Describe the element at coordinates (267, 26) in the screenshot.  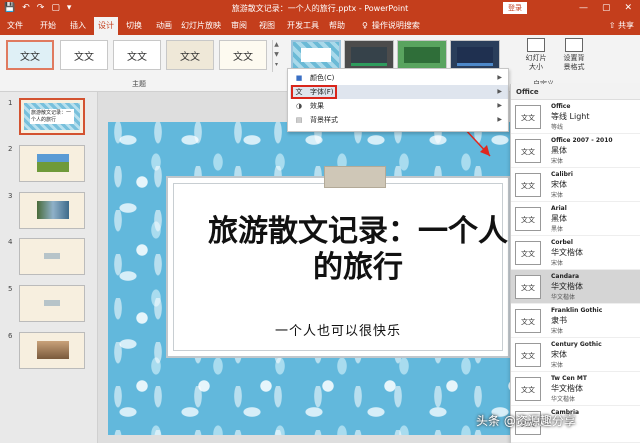
I see `tab-view: 视图` at that location.